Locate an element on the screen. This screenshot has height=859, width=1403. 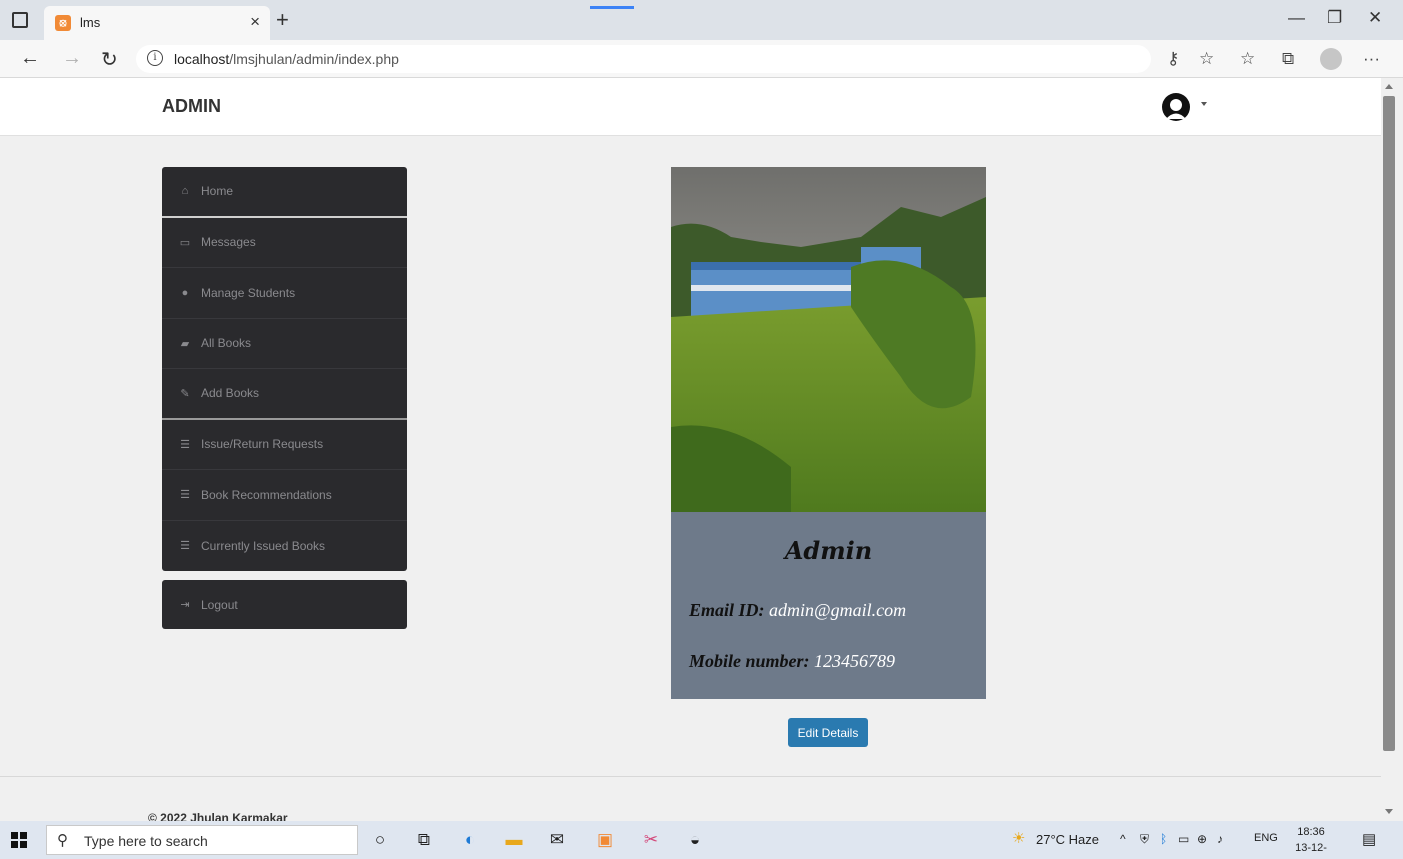
search-icon: ⚲ is located at coordinates (62, 840).